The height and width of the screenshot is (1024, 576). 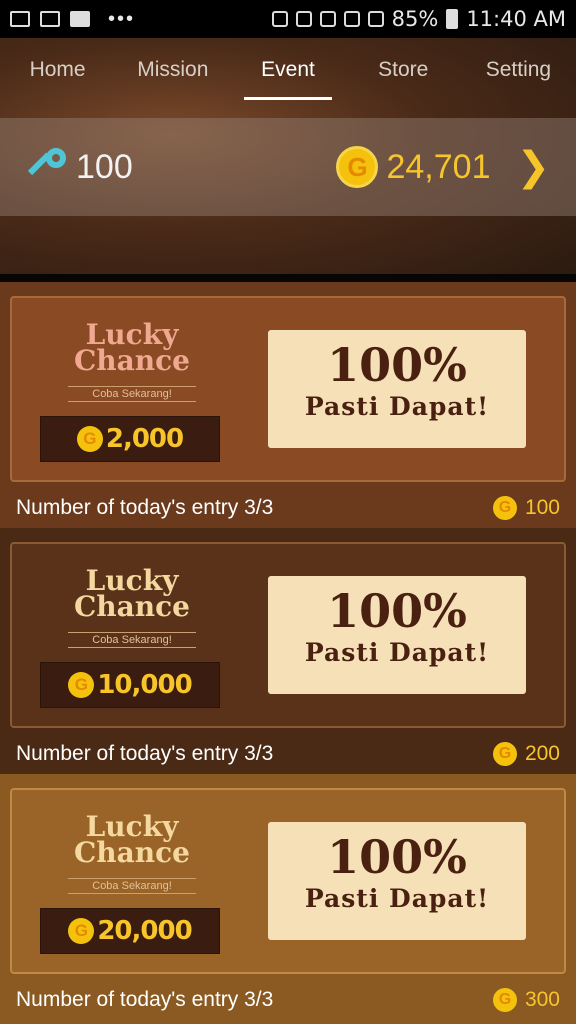 What do you see at coordinates (438, 166) in the screenshot?
I see `coin-balance: 24,701` at bounding box center [438, 166].